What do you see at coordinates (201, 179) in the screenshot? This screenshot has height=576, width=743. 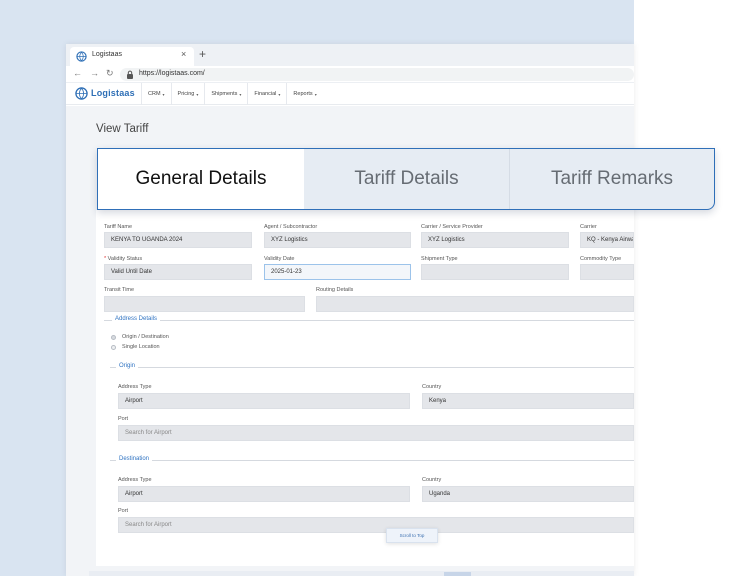 I see `tab-general-details: General Details` at bounding box center [201, 179].